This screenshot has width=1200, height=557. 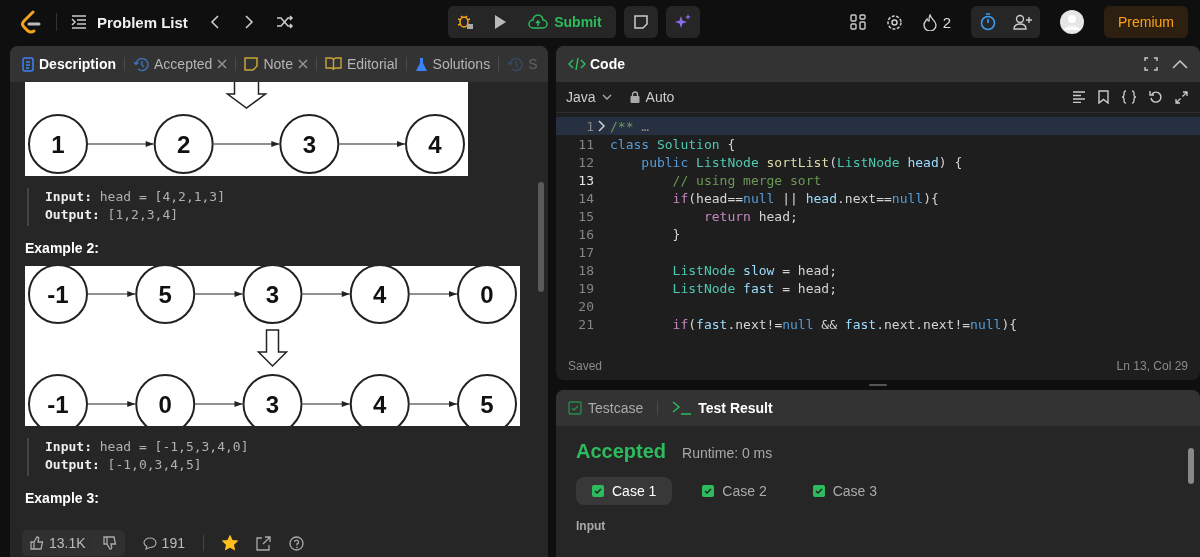 I want to click on fold-chevron-icon, so click(x=602, y=126).